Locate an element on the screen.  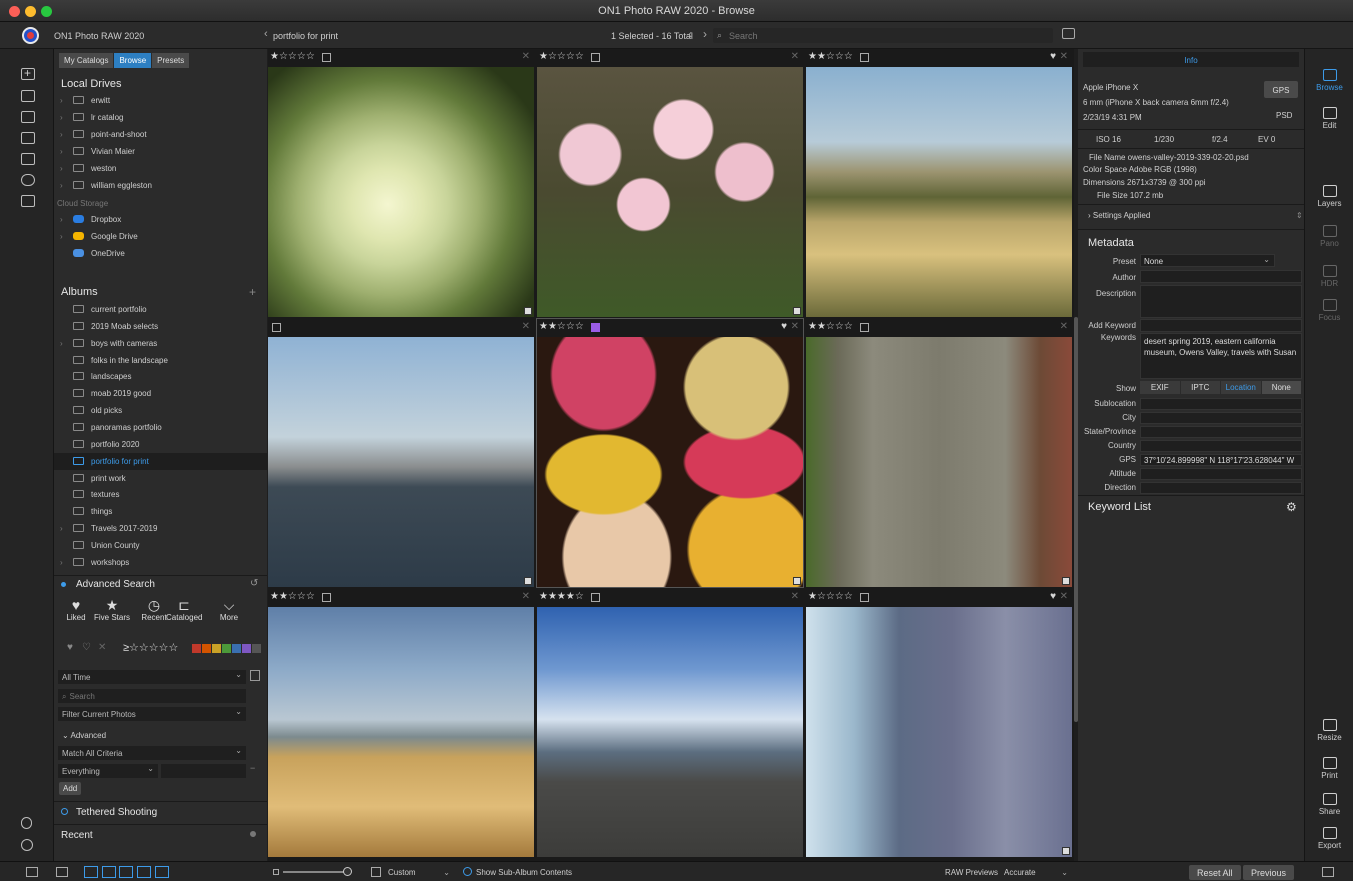
criteria-value-input is located at coordinates (203, 771).